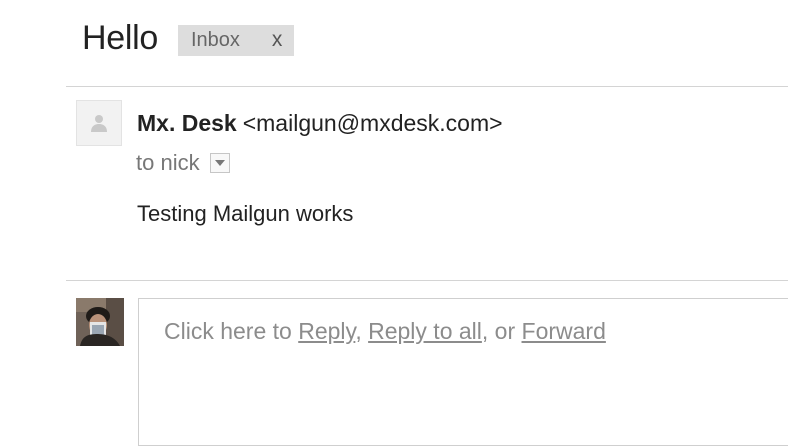 This screenshot has width=788, height=448. I want to click on thread-header: Hello Inbox x, so click(188, 38).